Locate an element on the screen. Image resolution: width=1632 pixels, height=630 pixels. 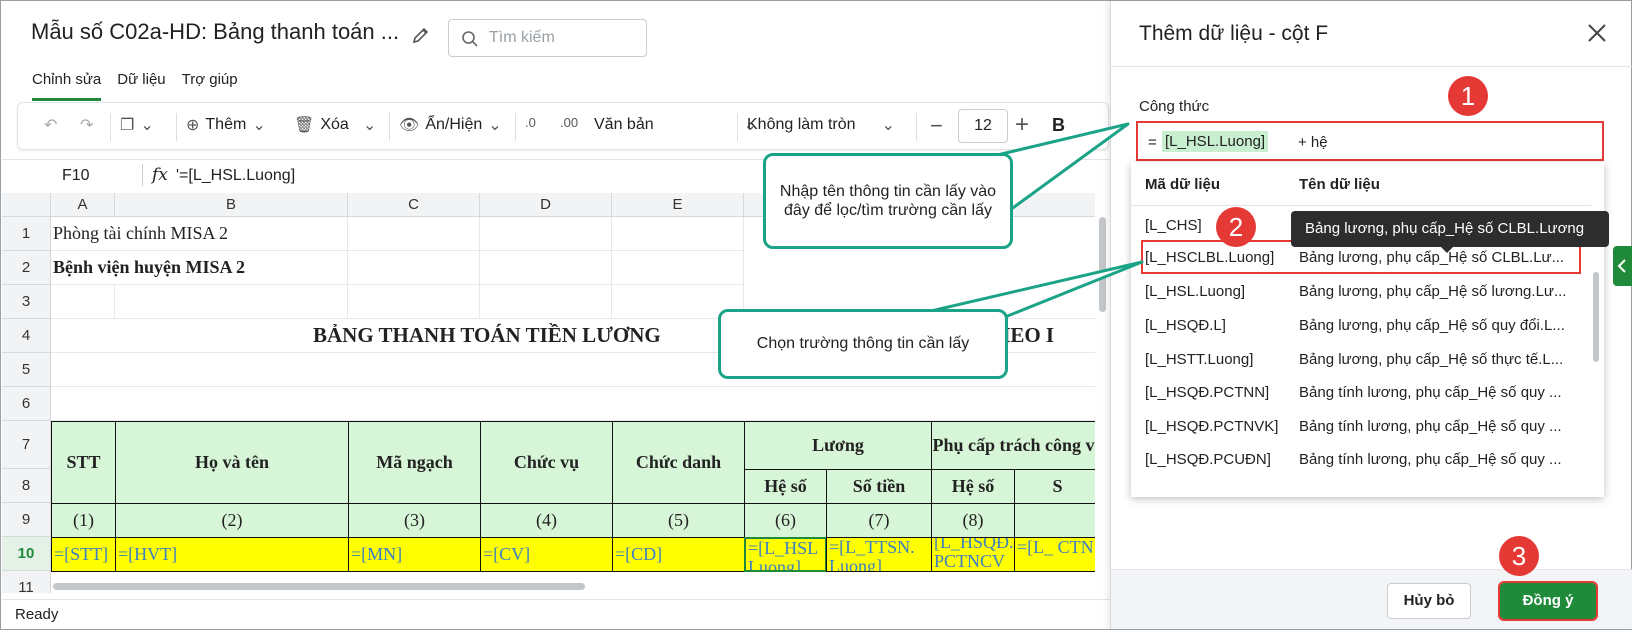
col-number: (2) is located at coordinates (232, 520).